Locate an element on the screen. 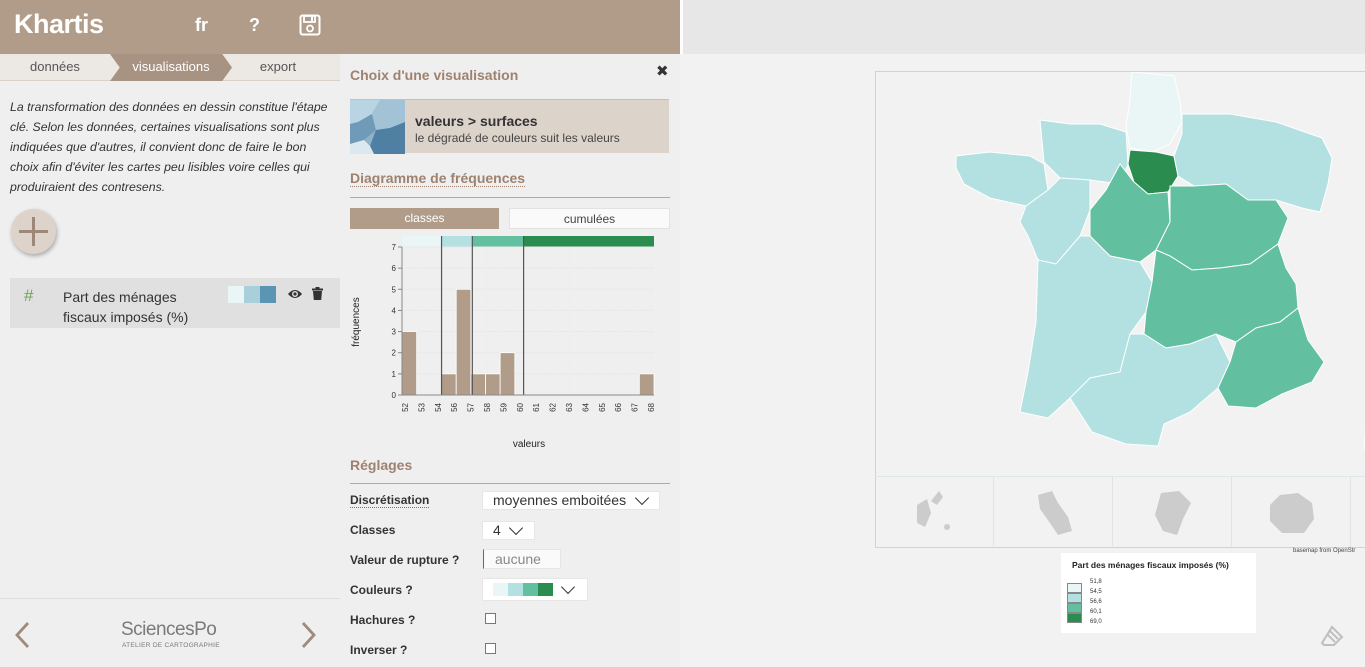  guadeloupe-map is located at coordinates (933, 510).